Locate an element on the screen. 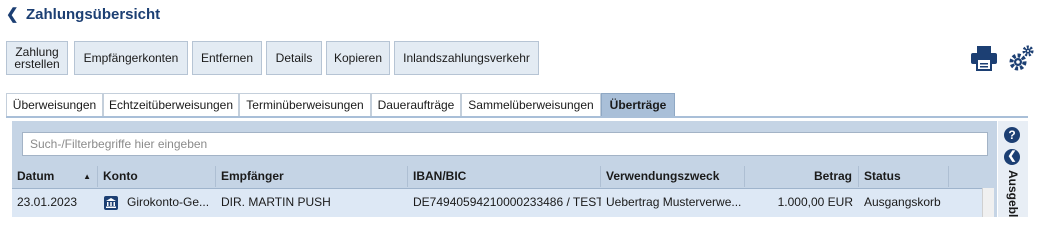 Image resolution: width=1038 pixels, height=240 pixels. cell-datum: 23.01.2023 is located at coordinates (47, 202).